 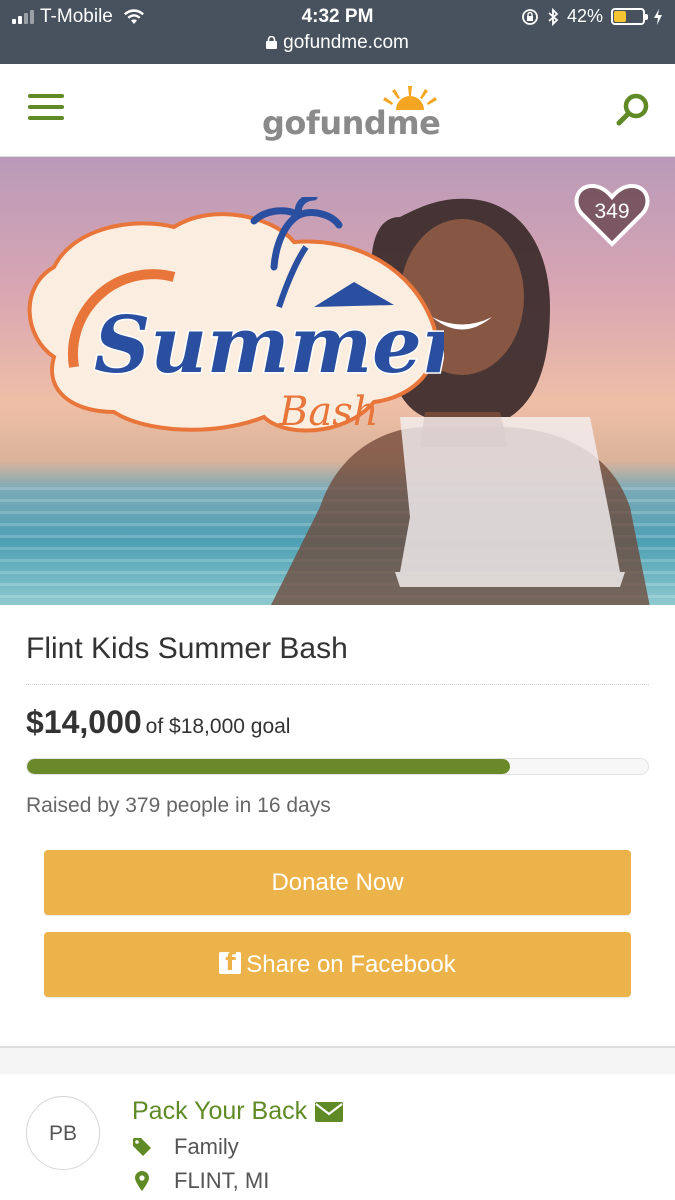 I want to click on share-label: Share on Facebook, so click(x=351, y=964).